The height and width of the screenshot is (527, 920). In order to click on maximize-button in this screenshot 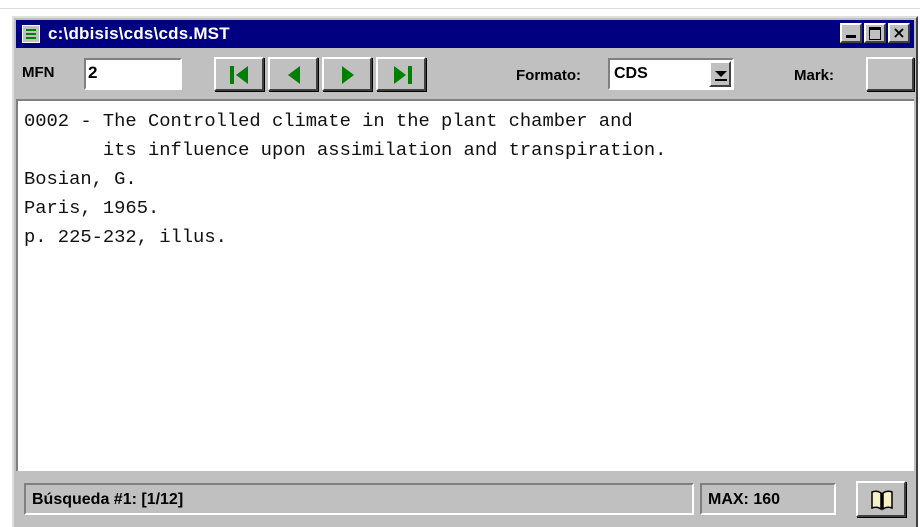, I will do `click(875, 33)`.